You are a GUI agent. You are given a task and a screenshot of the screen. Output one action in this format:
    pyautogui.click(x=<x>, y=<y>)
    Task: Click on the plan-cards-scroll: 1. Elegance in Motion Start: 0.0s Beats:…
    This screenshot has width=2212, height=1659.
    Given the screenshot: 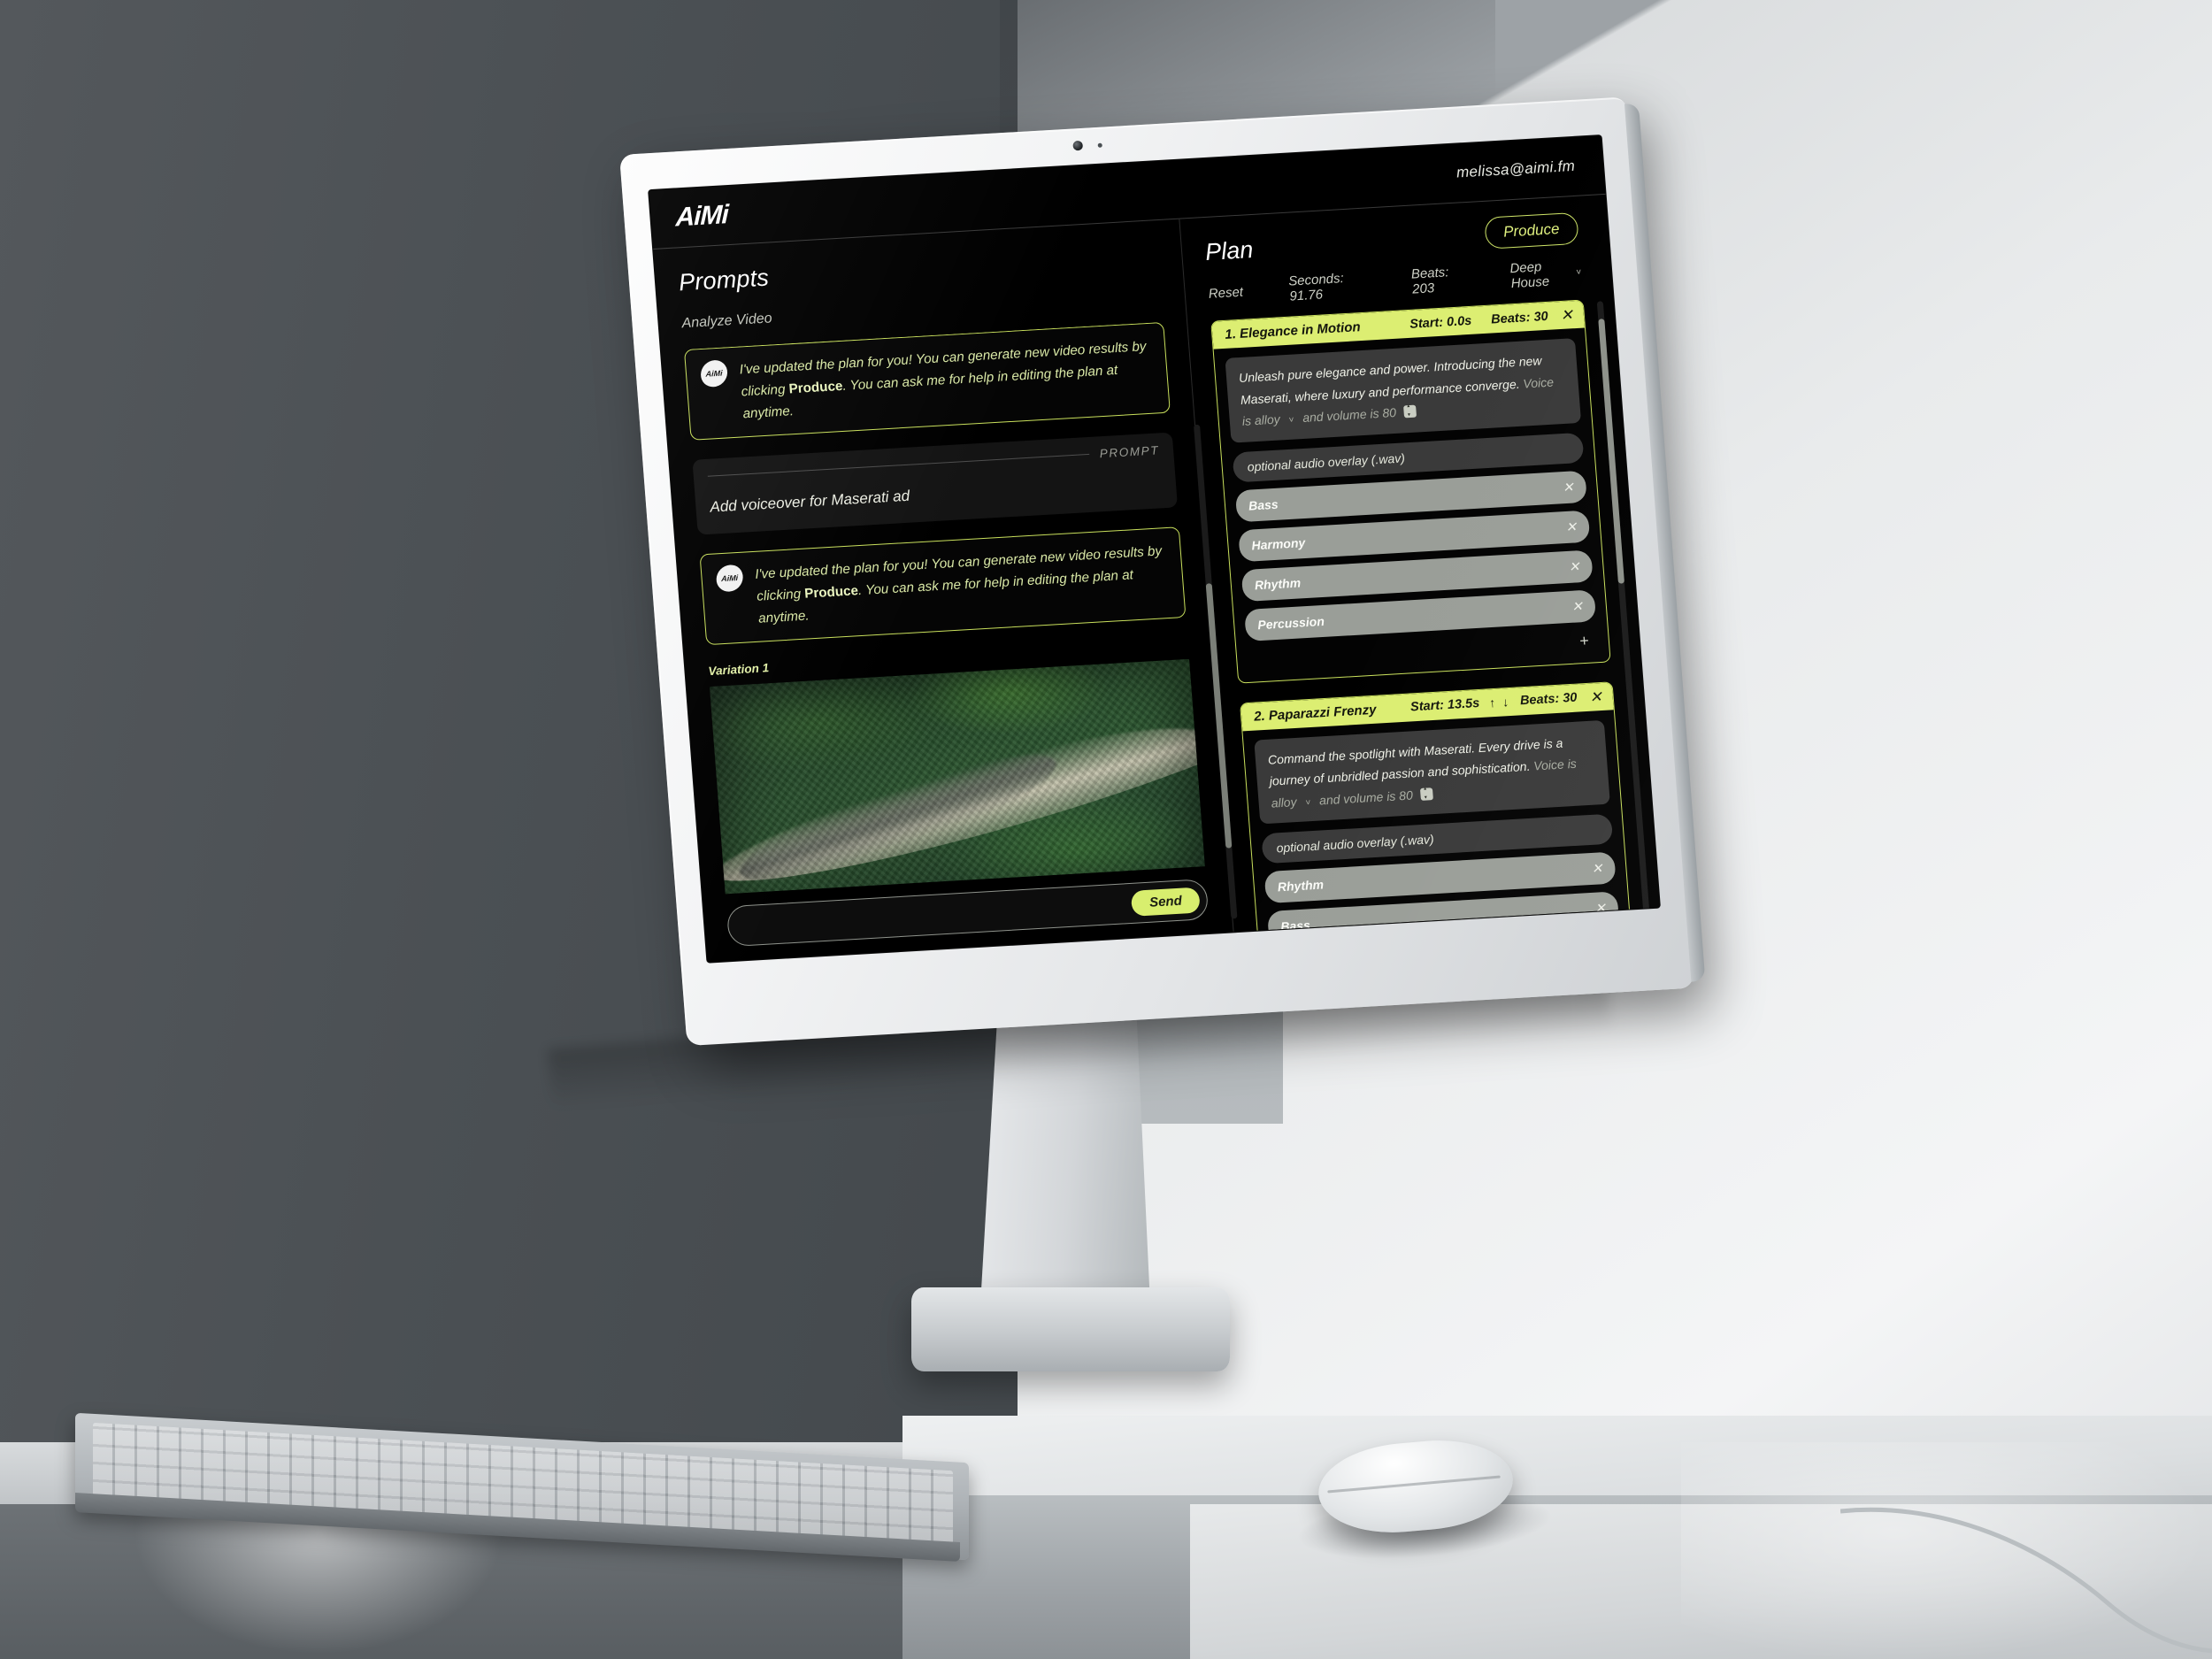 What is the action you would take?
    pyautogui.click(x=1423, y=609)
    